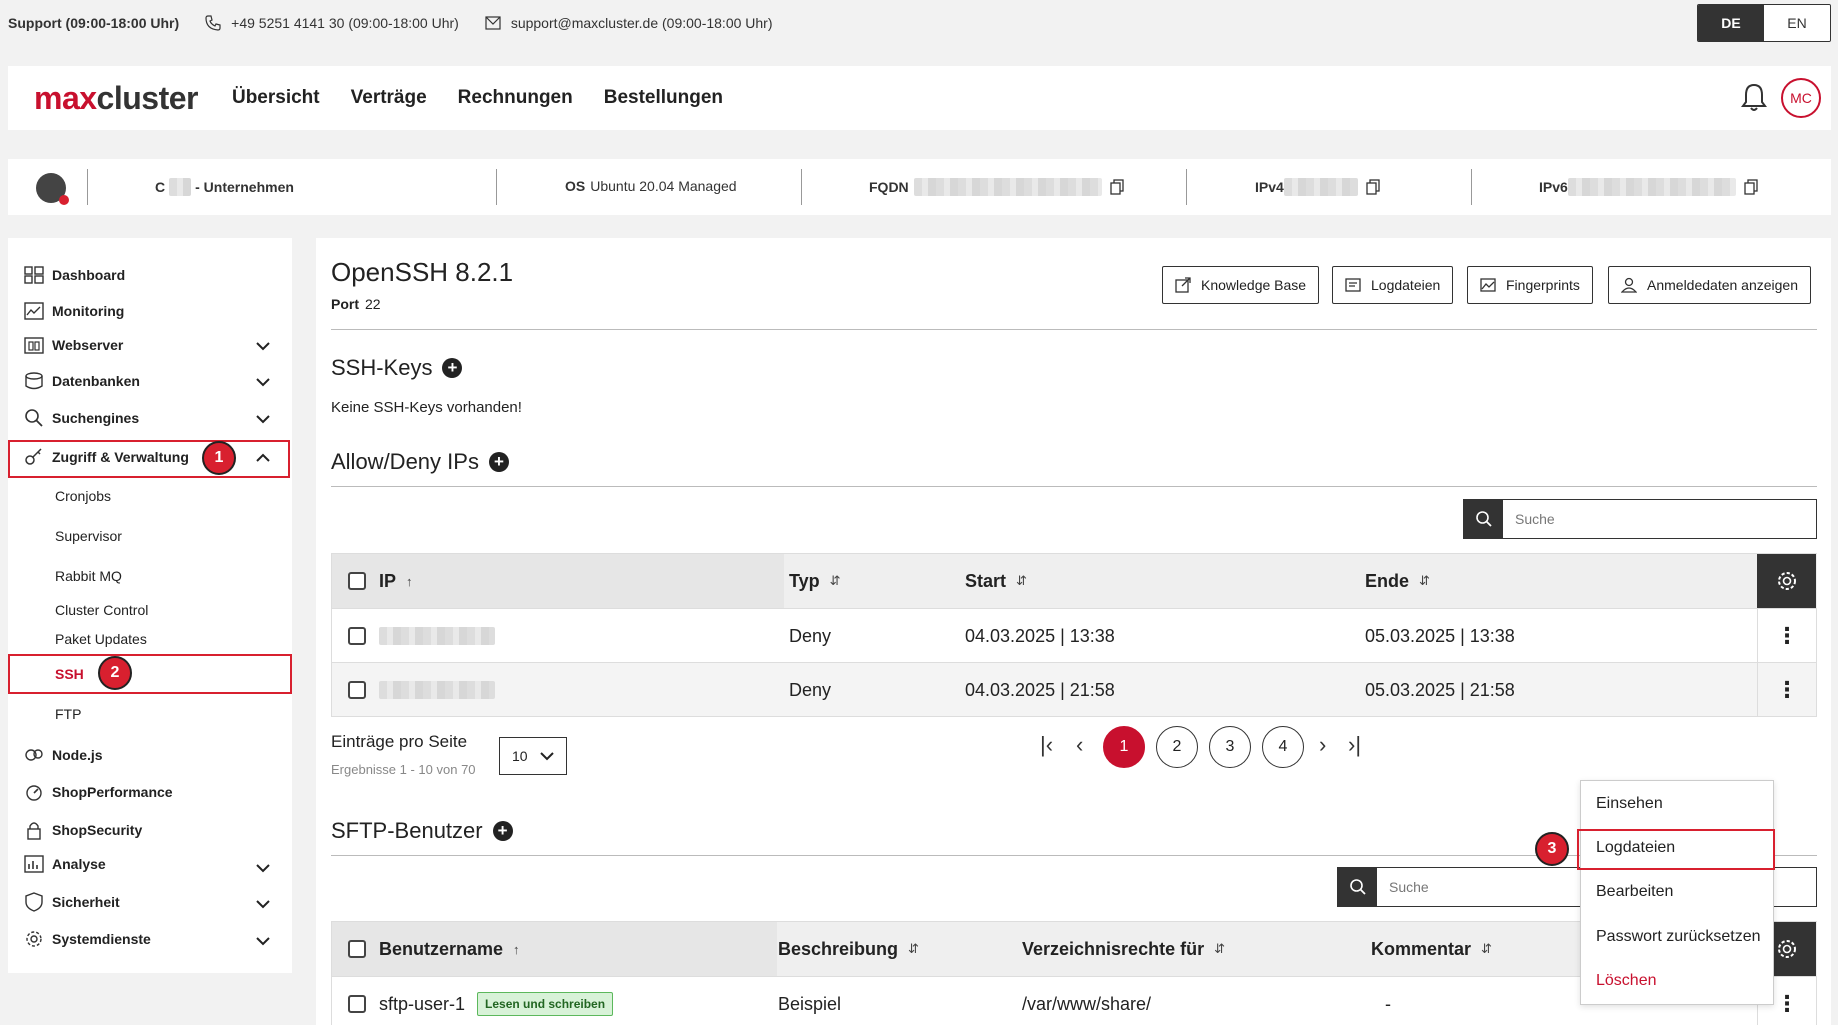 Image resolution: width=1838 pixels, height=1025 pixels. I want to click on header-ende: Ende ⇵, so click(1397, 581).